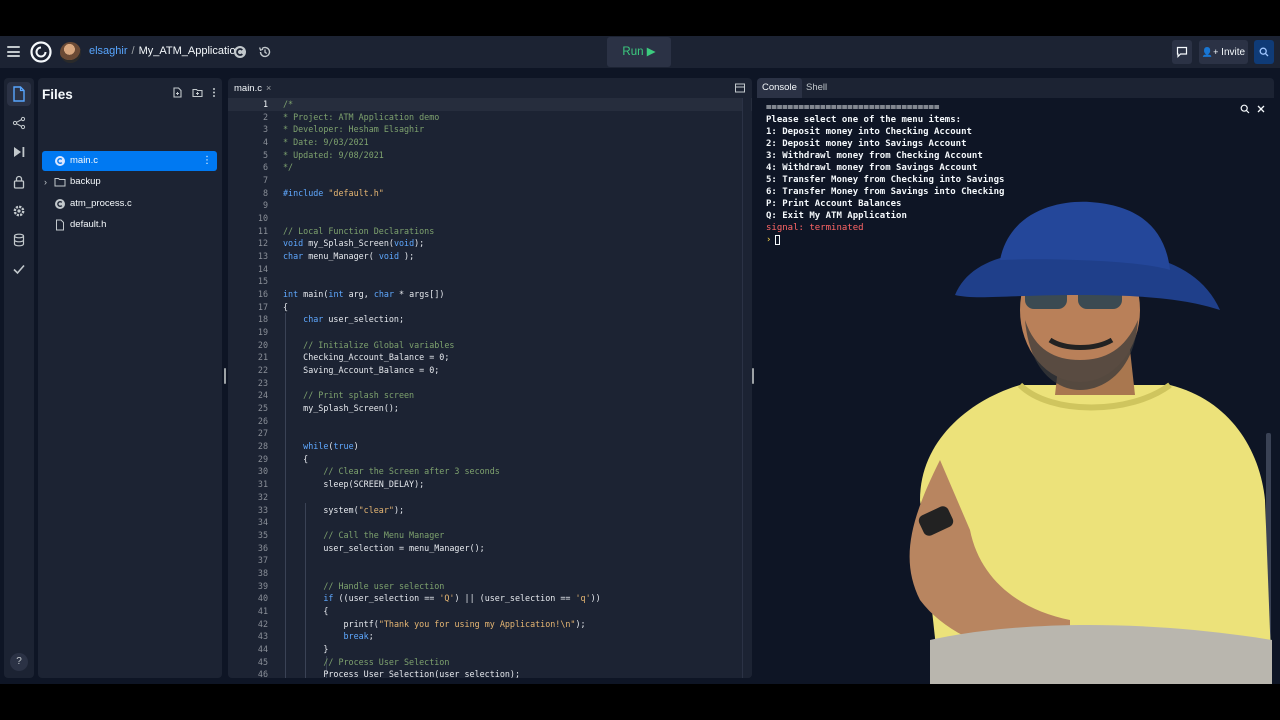 Image resolution: width=1280 pixels, height=720 pixels. What do you see at coordinates (364, 585) in the screenshot?
I see `code-line: // Handle user selection` at bounding box center [364, 585].